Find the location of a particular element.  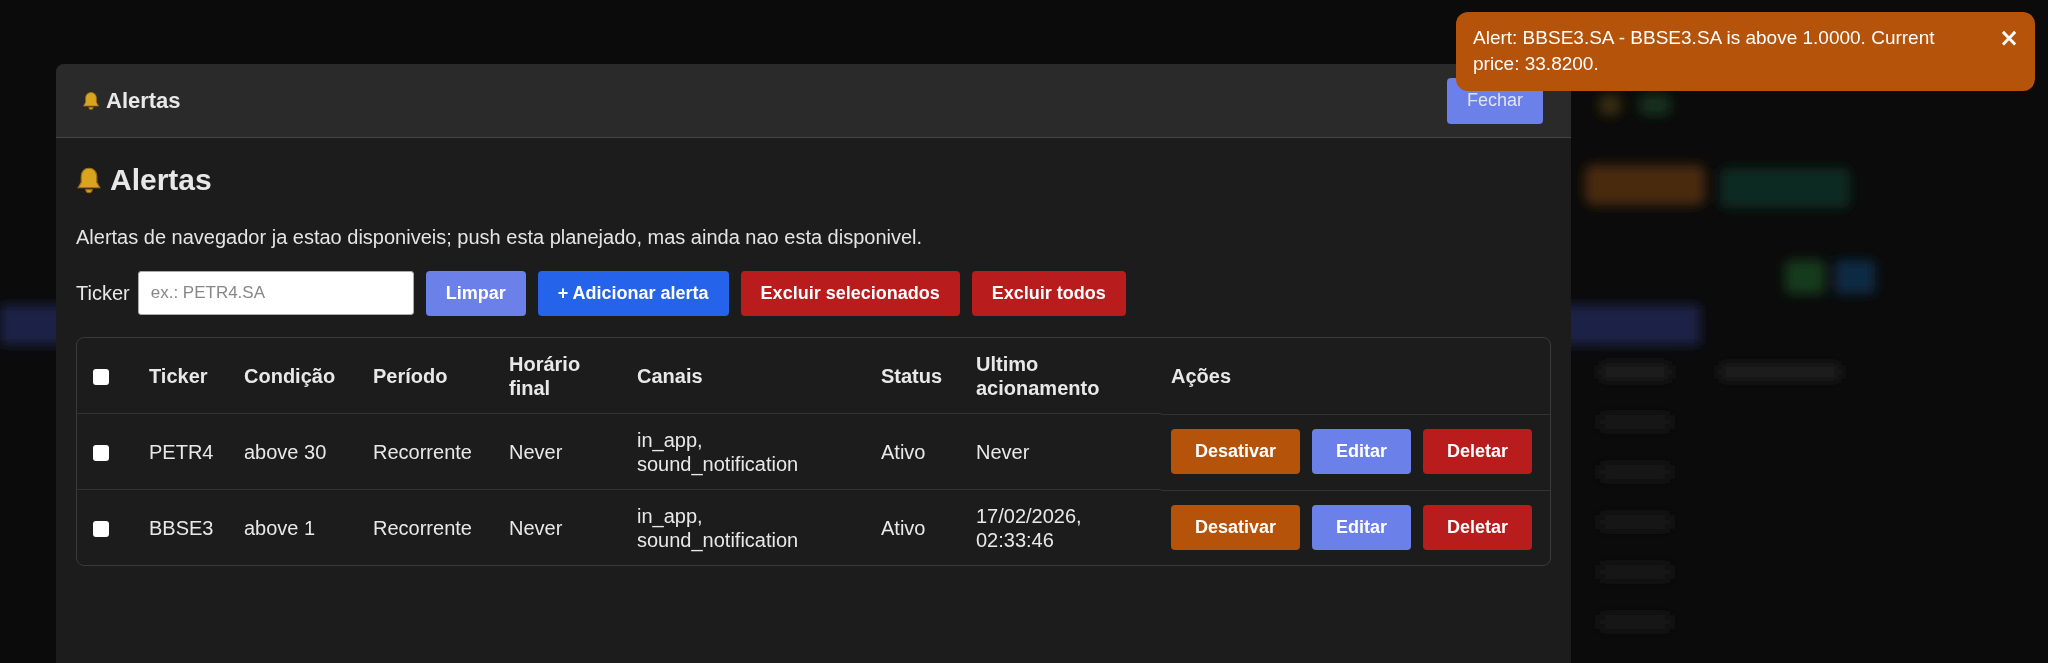

close-button: × is located at coordinates (2008, 38).